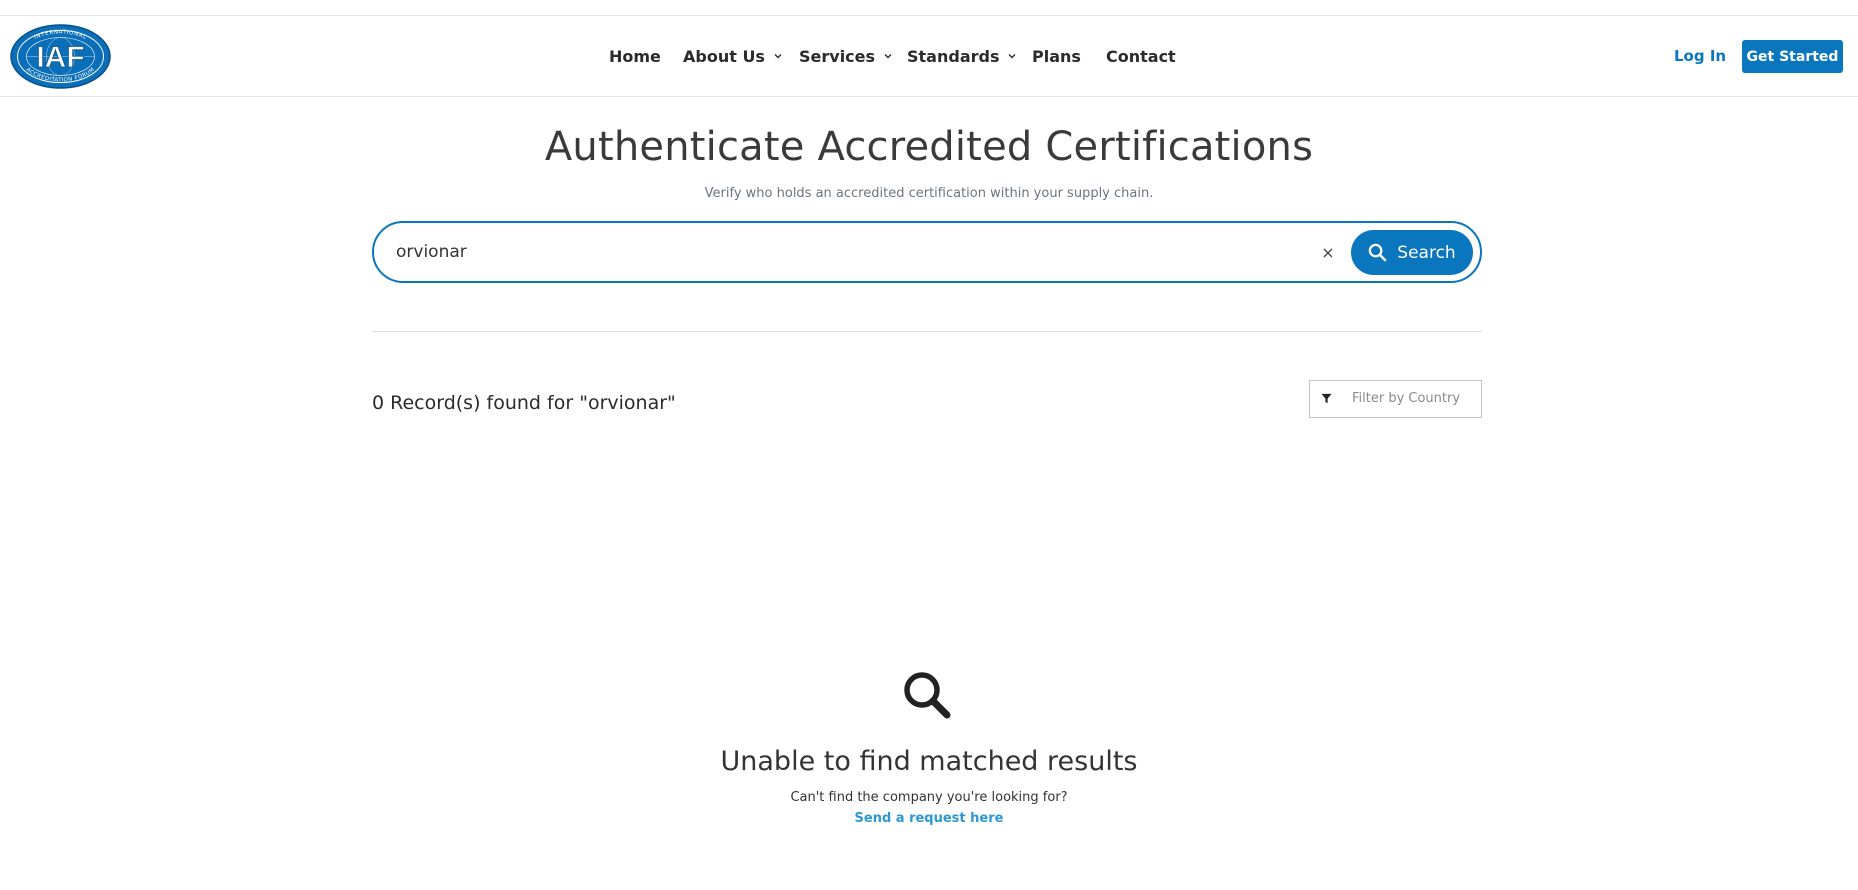 The image size is (1858, 890). I want to click on nav-contact: Contact, so click(1141, 56).